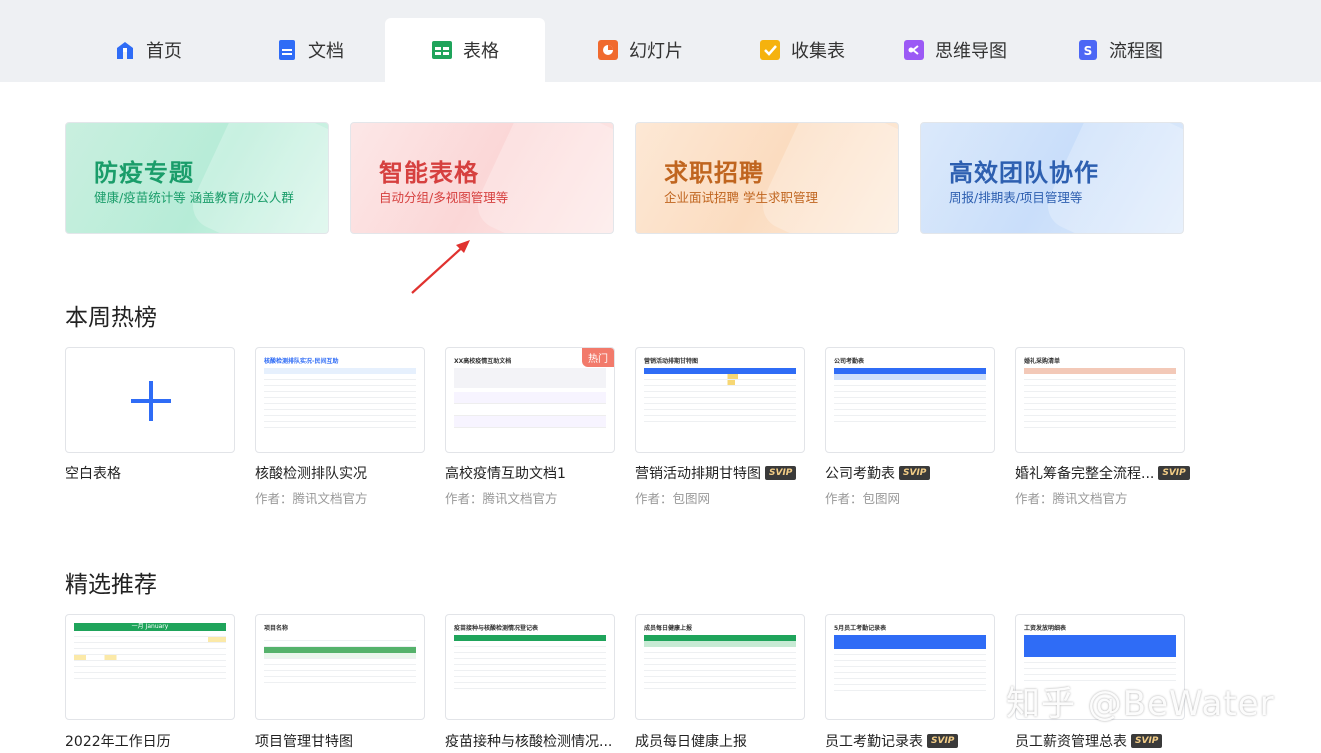 This screenshot has height=753, width=1321. I want to click on template-thumbnail: 项目名称, so click(340, 667).